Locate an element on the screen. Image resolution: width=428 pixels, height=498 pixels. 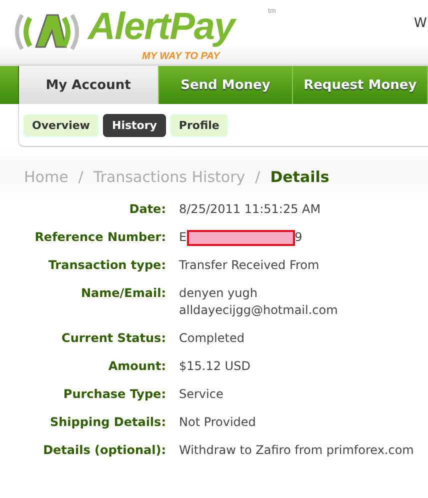
field-label: Purchase Type: is located at coordinates (114, 394).